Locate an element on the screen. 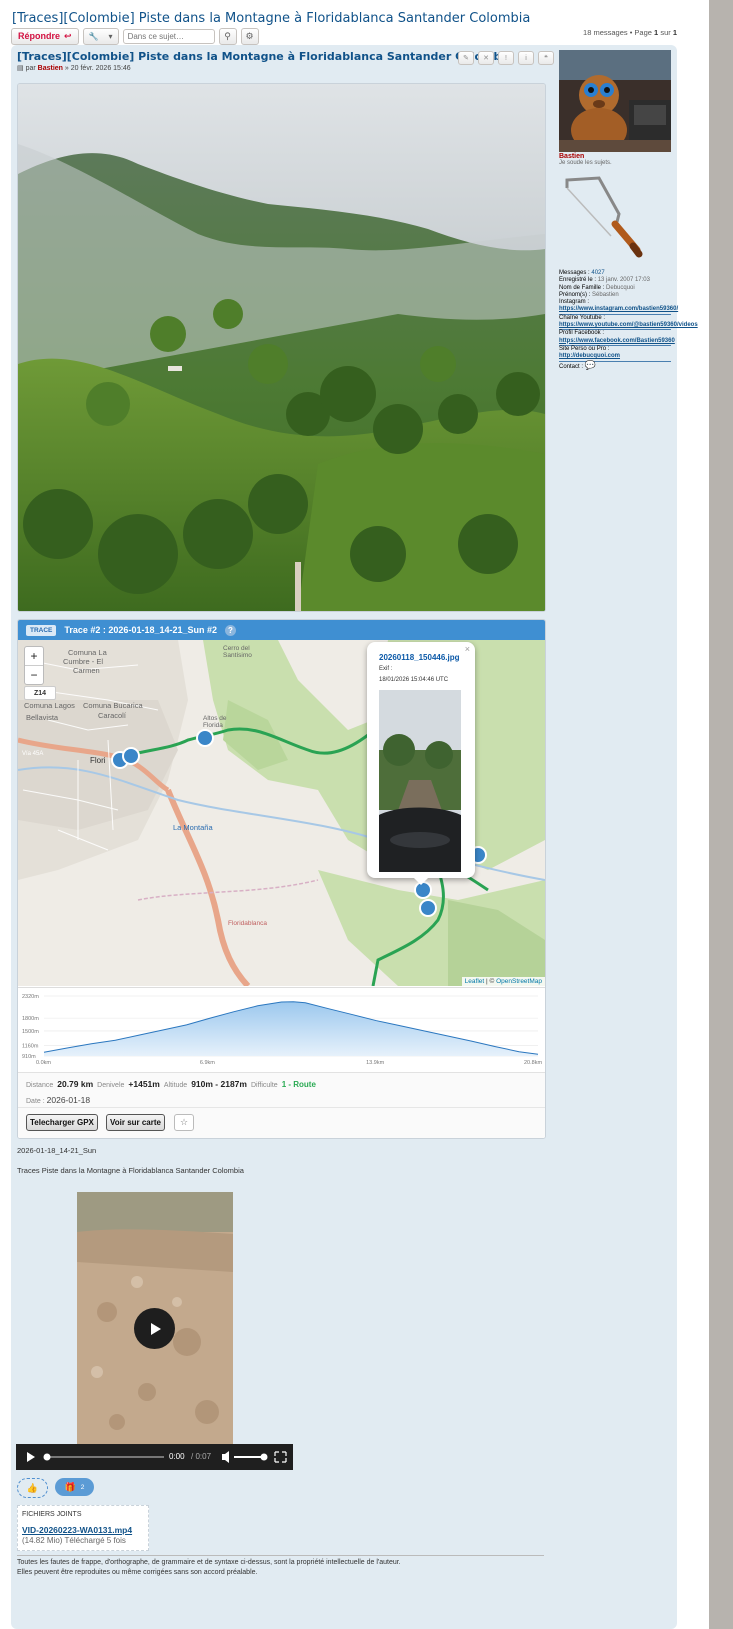 Image resolution: width=733 pixels, height=1629 pixels. distance-label: Distance is located at coordinates (40, 1085).